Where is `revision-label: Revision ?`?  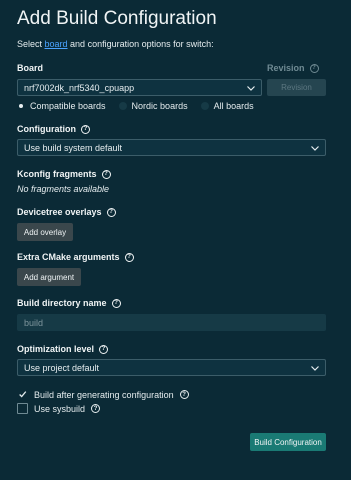
revision-label: Revision ? is located at coordinates (293, 68).